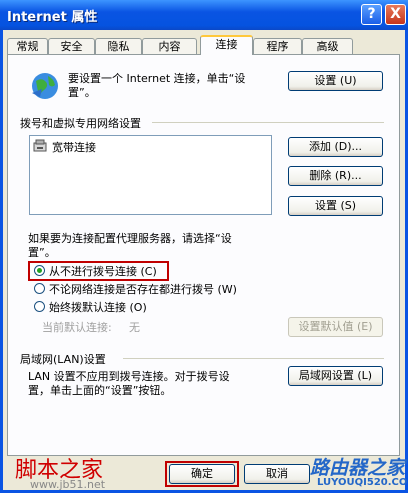  Describe the element at coordinates (100, 390) in the screenshot. I see `lan-description-line2: 置，单击上面的“设置”按钮。` at that location.